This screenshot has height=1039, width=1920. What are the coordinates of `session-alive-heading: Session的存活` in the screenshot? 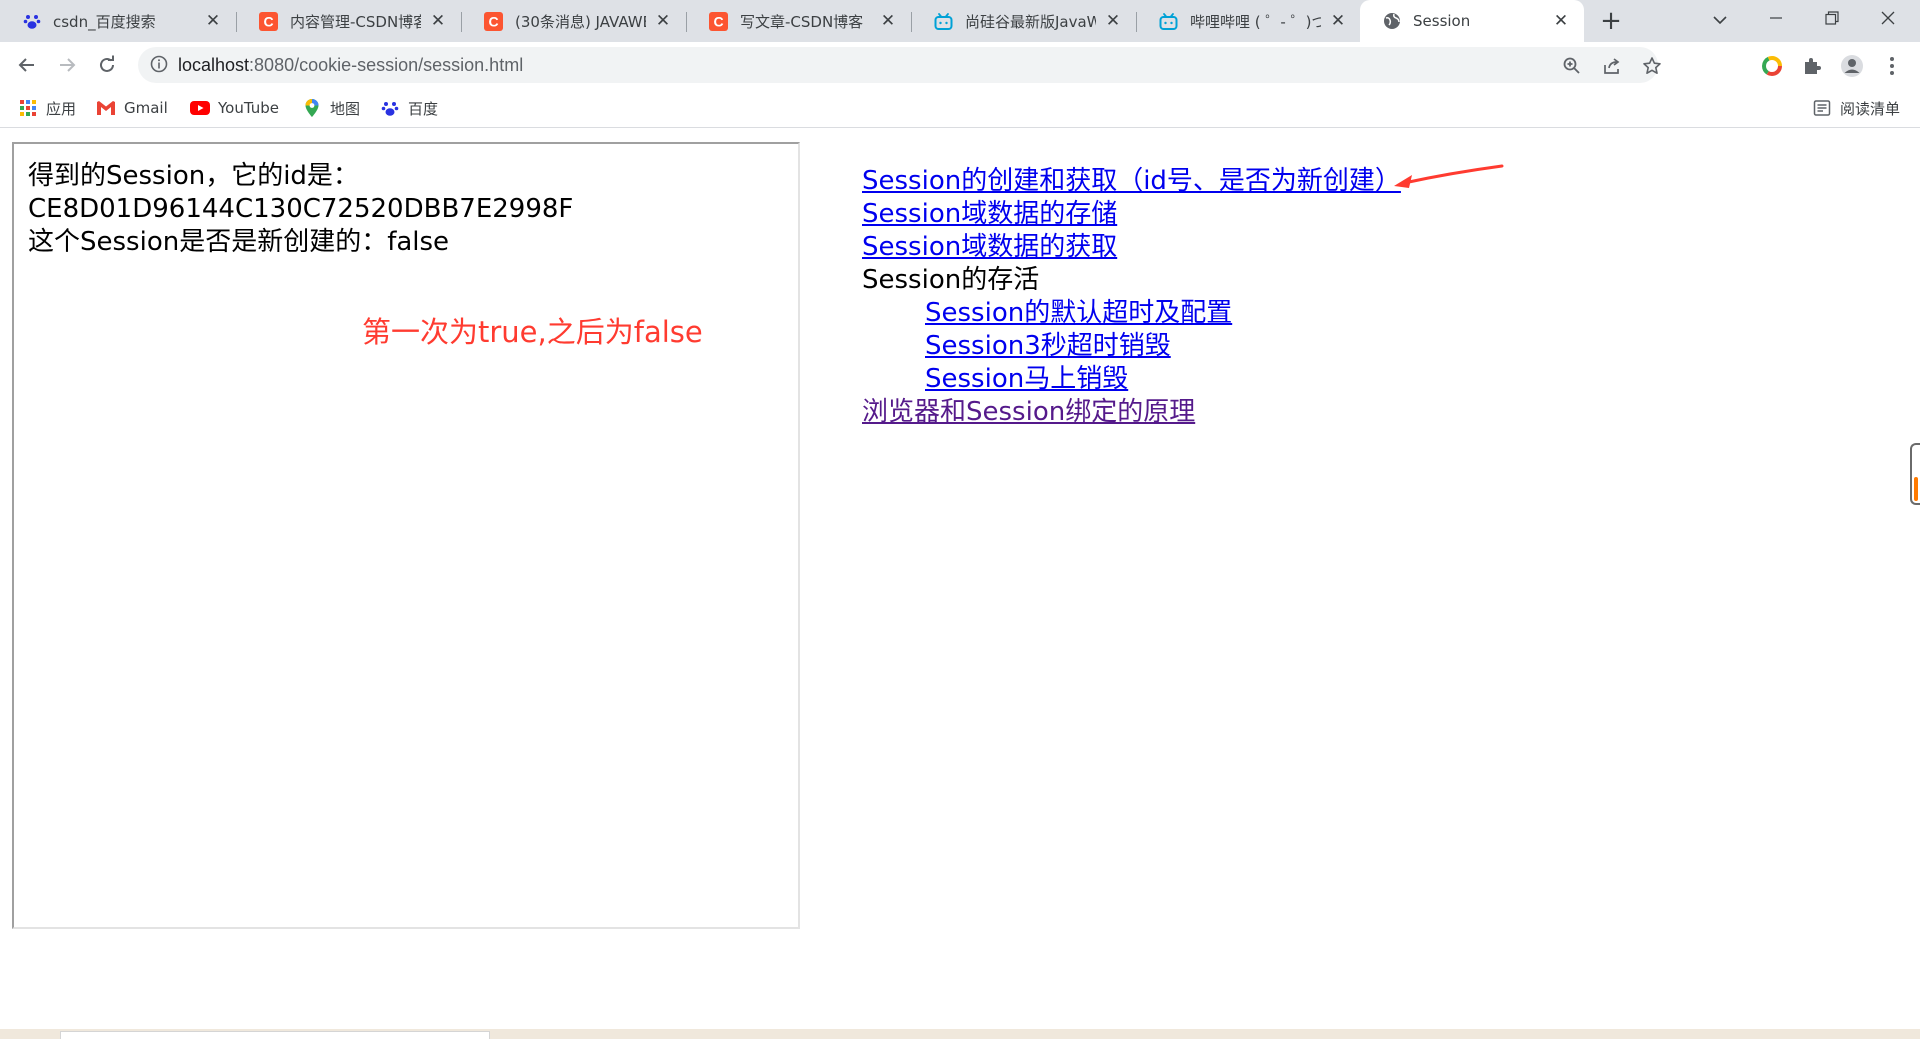 It's located at (951, 280).